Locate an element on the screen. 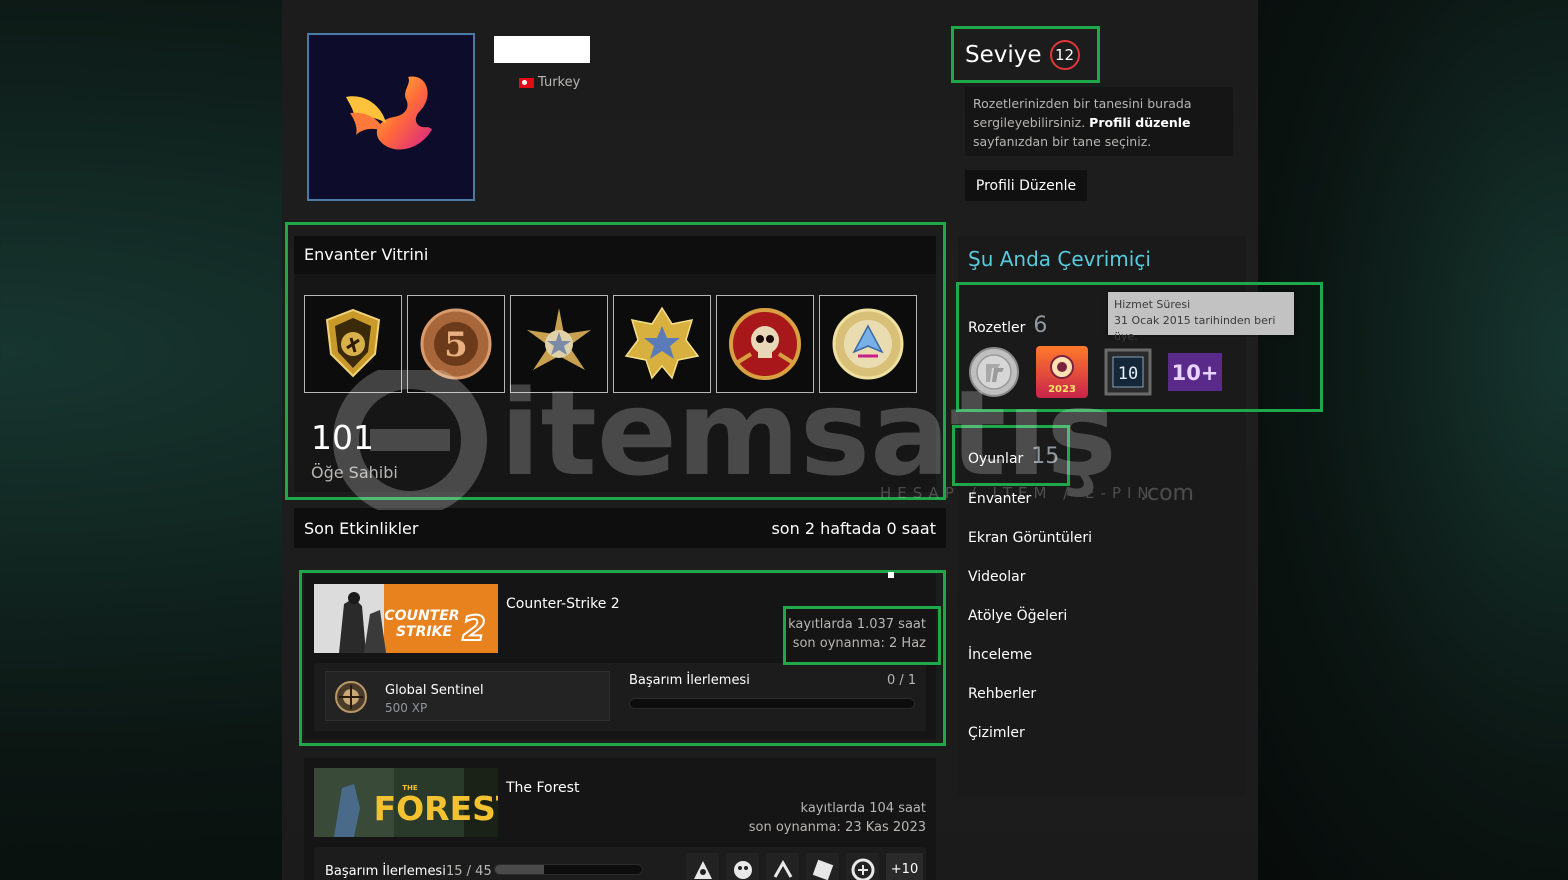 This screenshot has height=880, width=1568. cursor-dot is located at coordinates (891, 575).